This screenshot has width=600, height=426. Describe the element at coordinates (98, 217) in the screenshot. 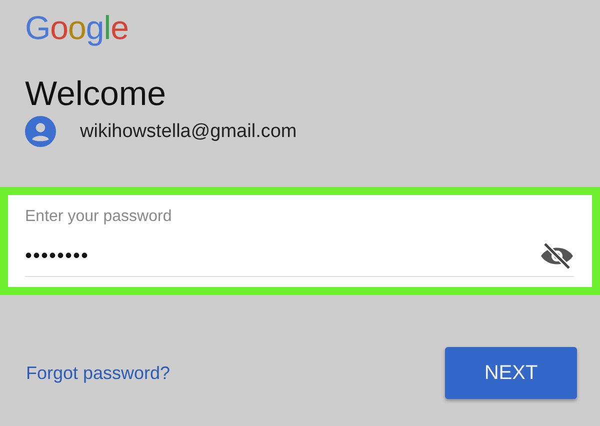

I see `password-label: Enter your password` at that location.